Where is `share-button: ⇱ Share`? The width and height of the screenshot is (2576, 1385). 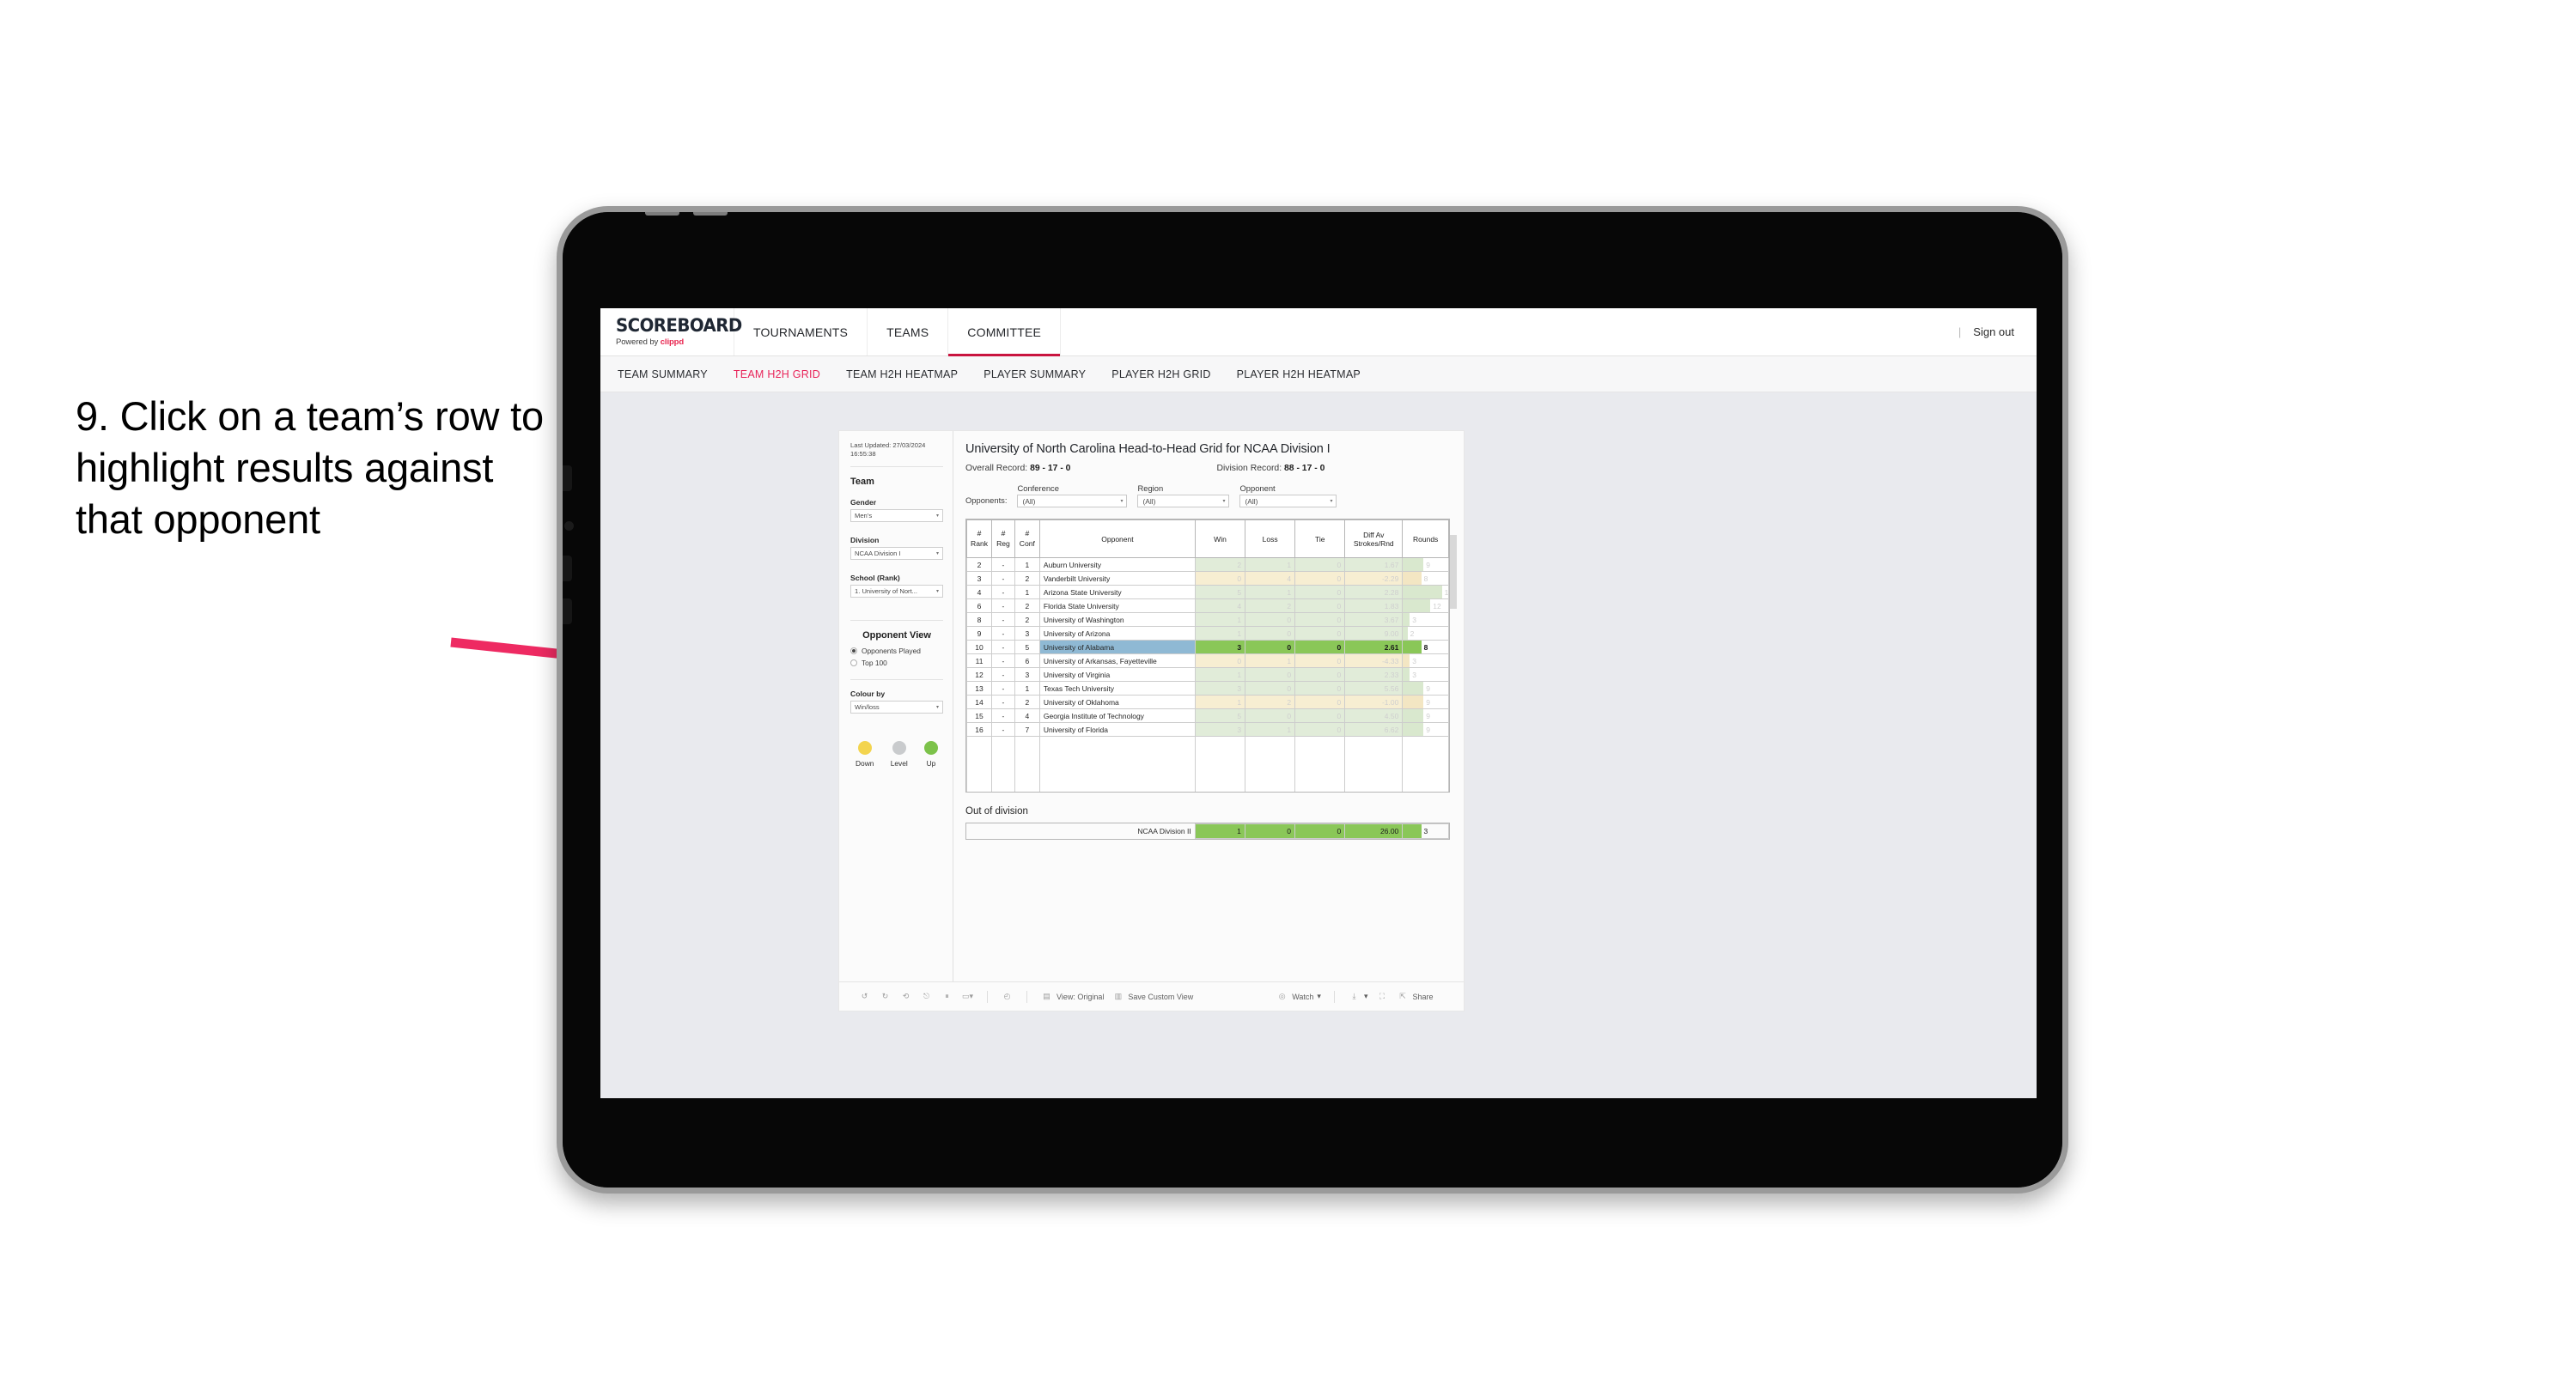
share-button: ⇱ Share is located at coordinates (1414, 996).